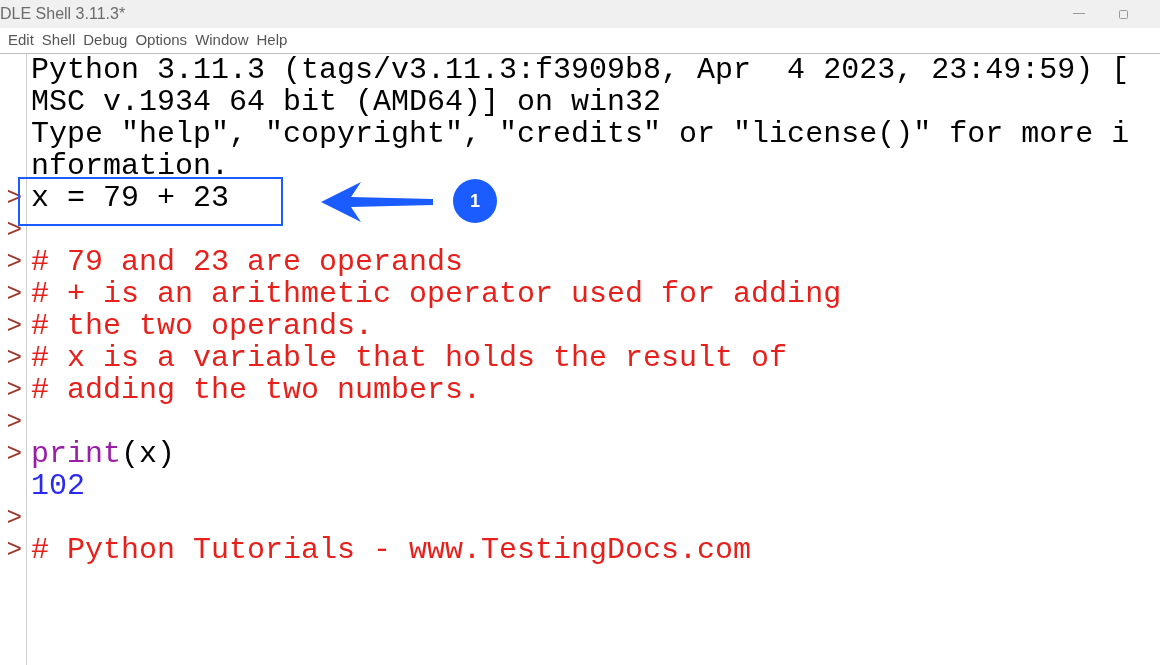 This screenshot has width=1160, height=665. What do you see at coordinates (202, 326) in the screenshot?
I see `code-line: # the two operands.` at bounding box center [202, 326].